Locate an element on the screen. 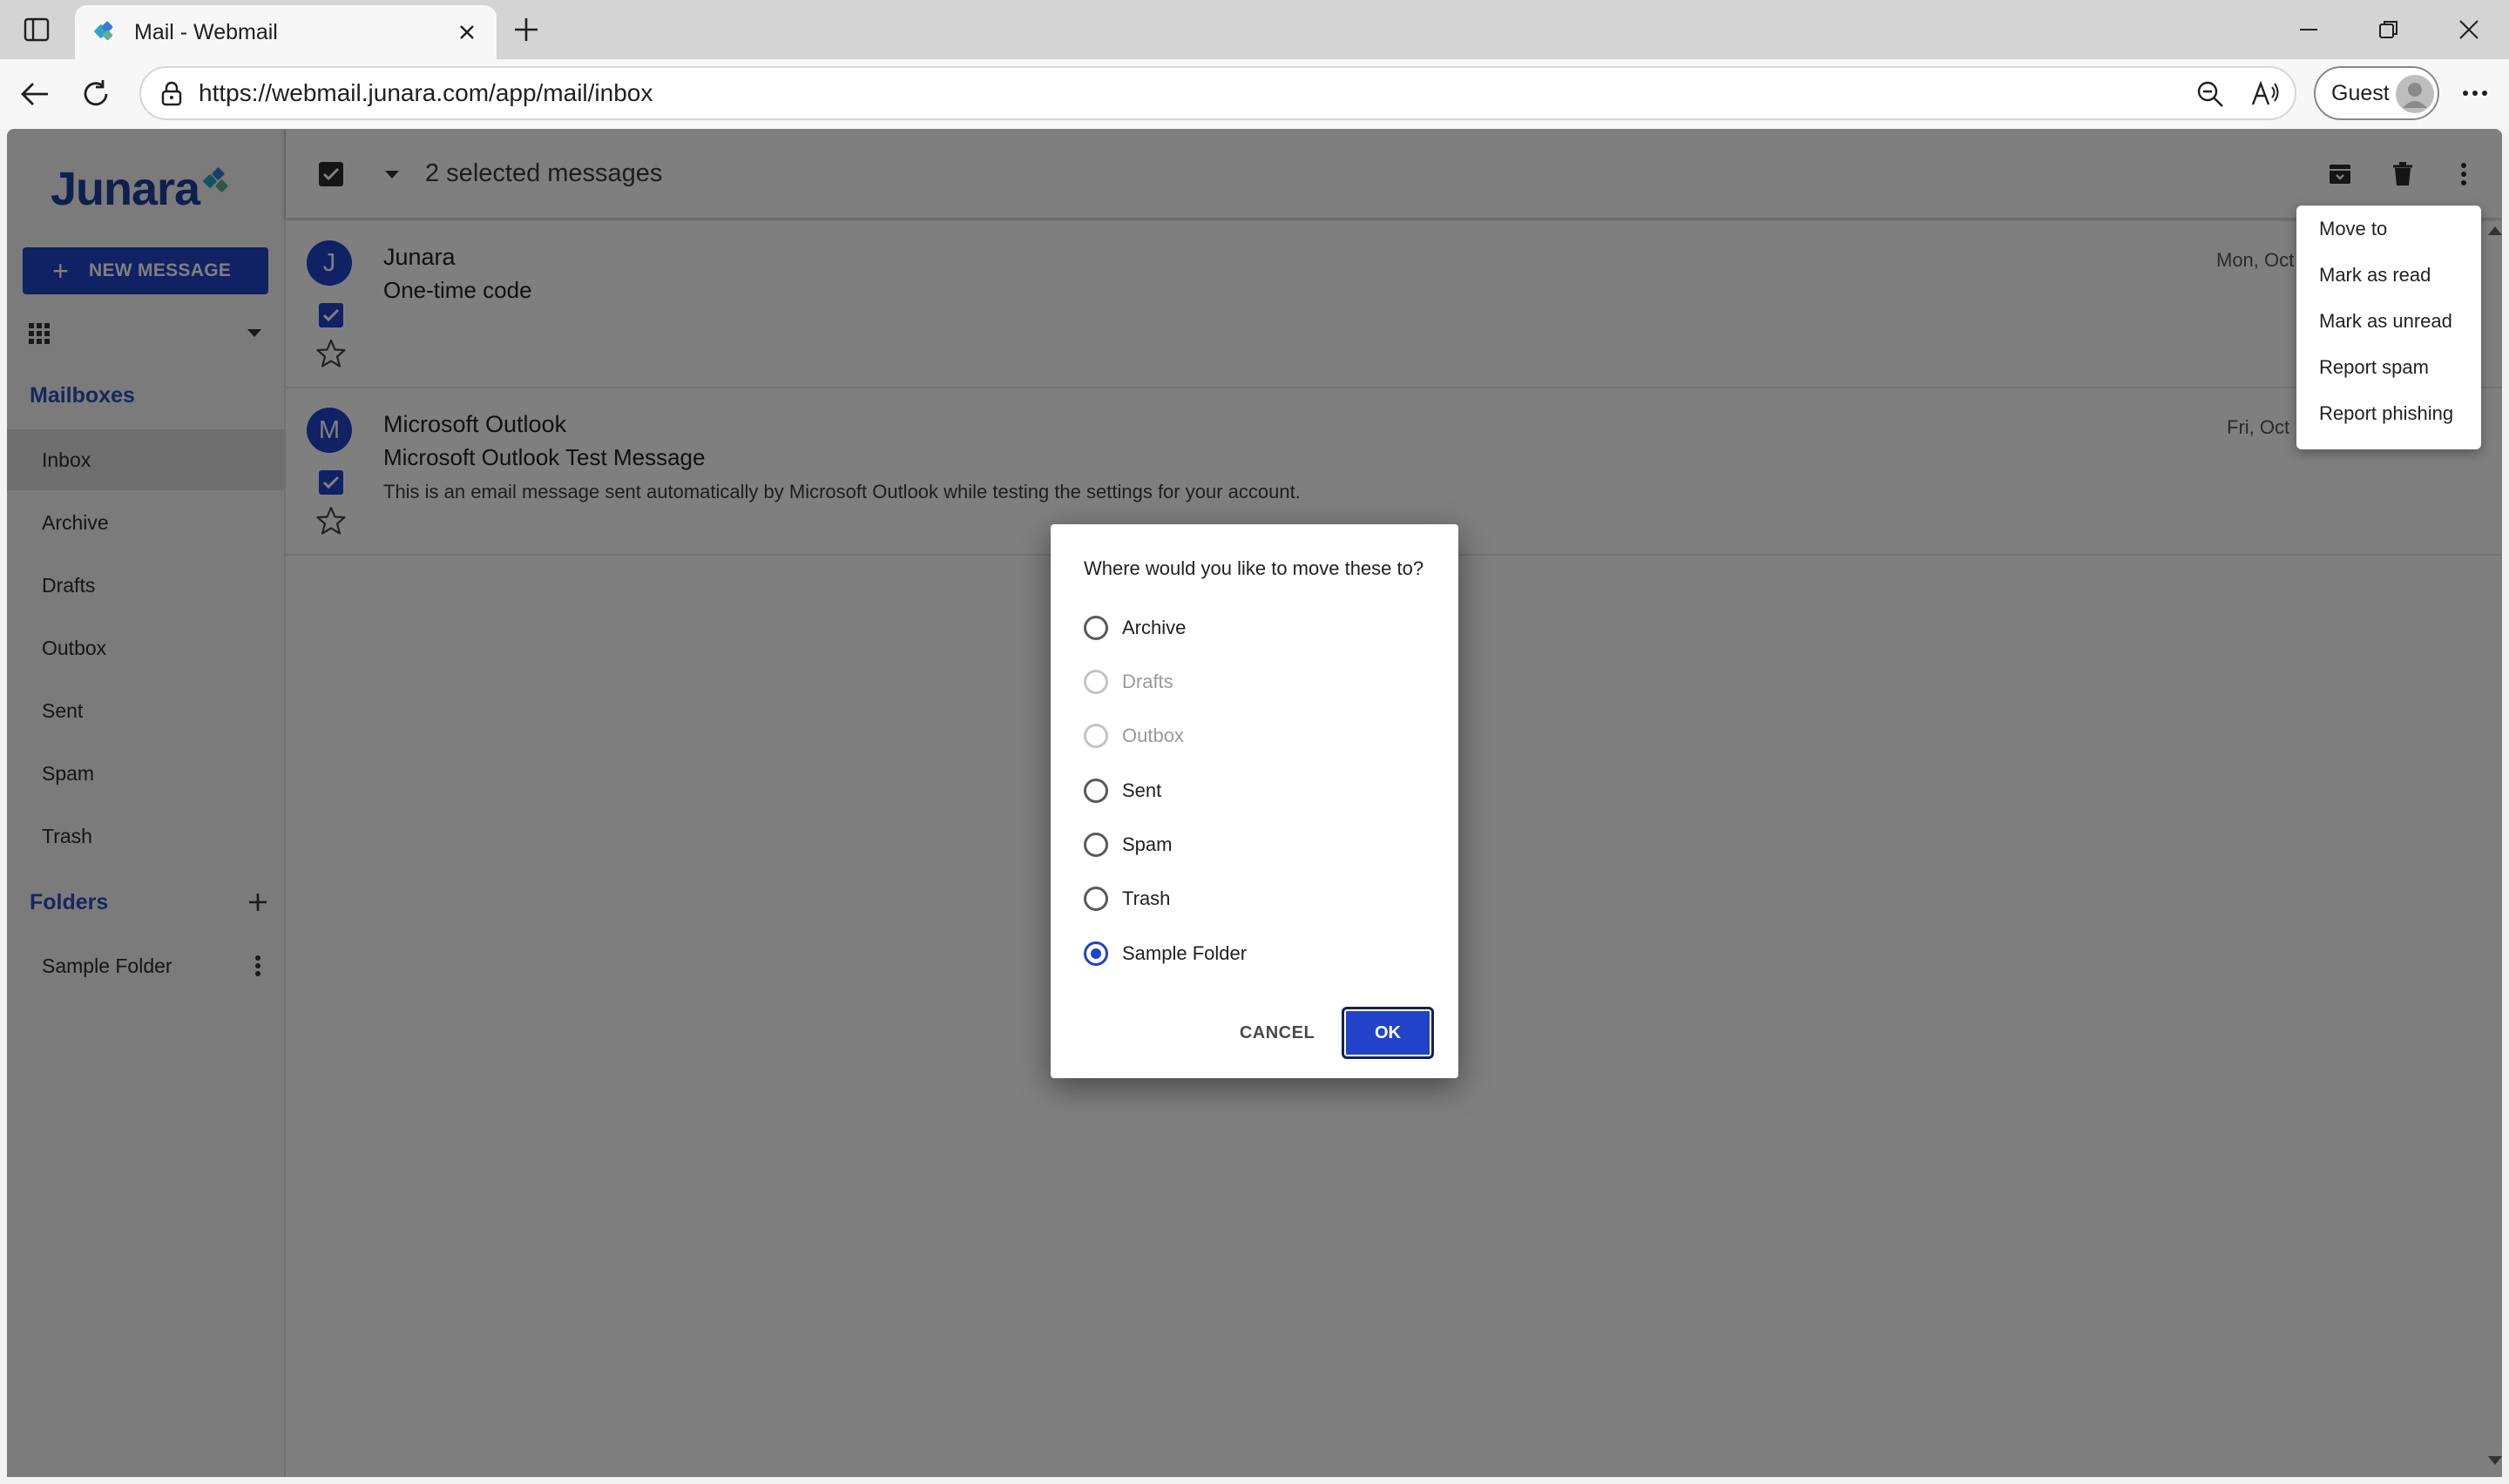 This screenshot has height=1484, width=2509. tab-sidebar-icon is located at coordinates (37, 30).